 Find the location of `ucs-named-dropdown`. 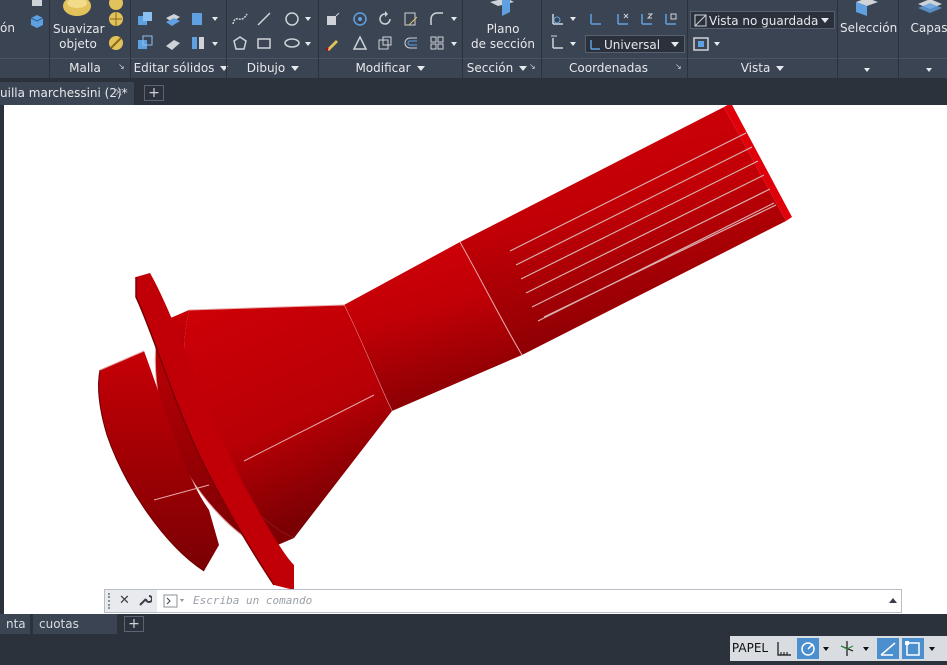

ucs-named-dropdown is located at coordinates (573, 44).